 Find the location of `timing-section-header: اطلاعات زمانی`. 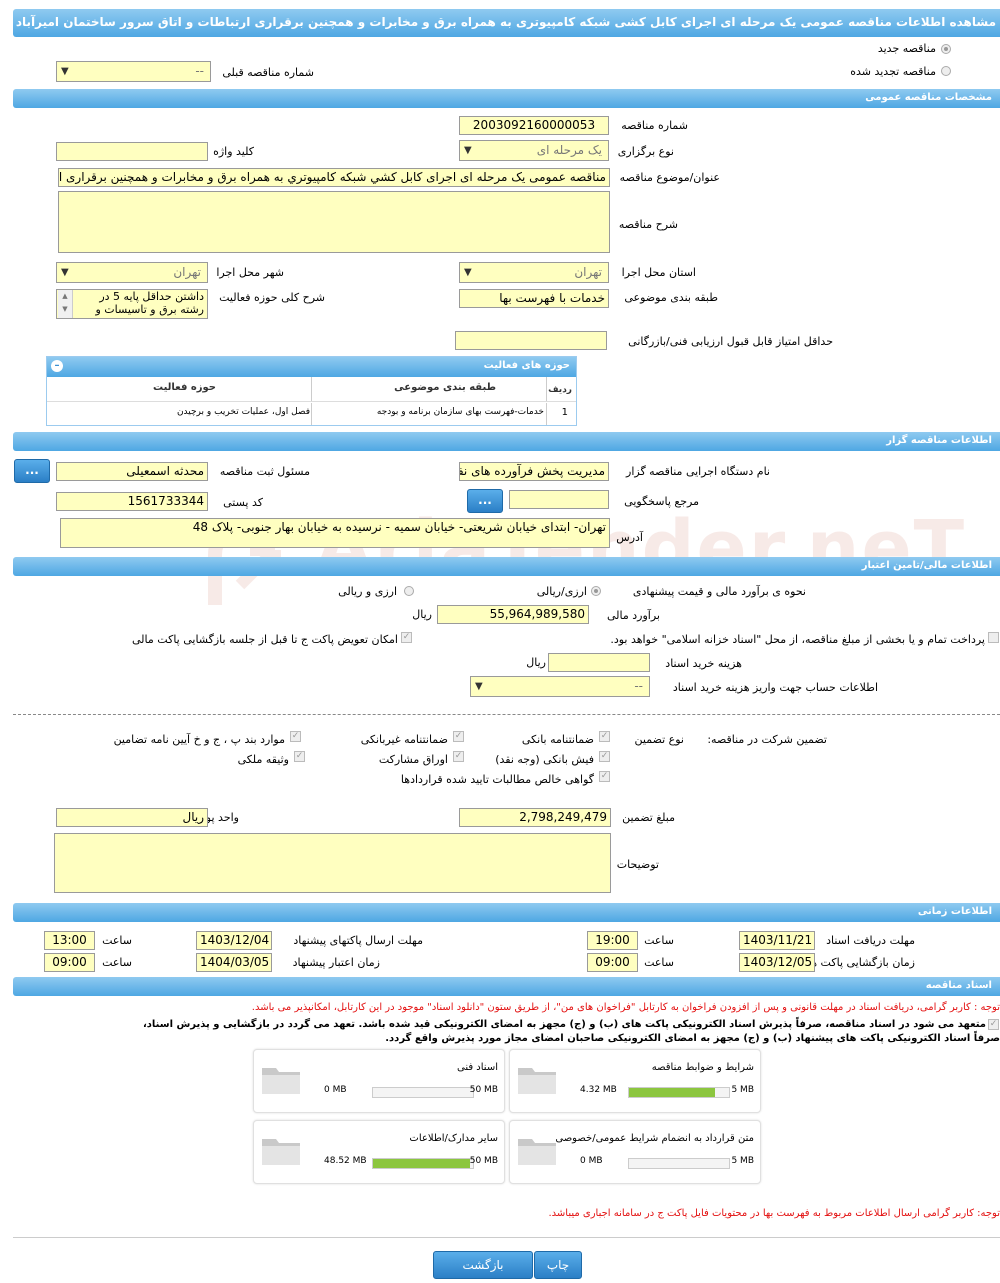

timing-section-header: اطلاعات زمانی is located at coordinates (506, 912).